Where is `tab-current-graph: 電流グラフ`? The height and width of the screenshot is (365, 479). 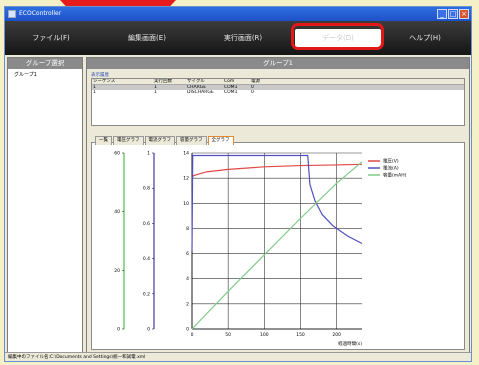
tab-current-graph: 電流グラフ is located at coordinates (159, 140).